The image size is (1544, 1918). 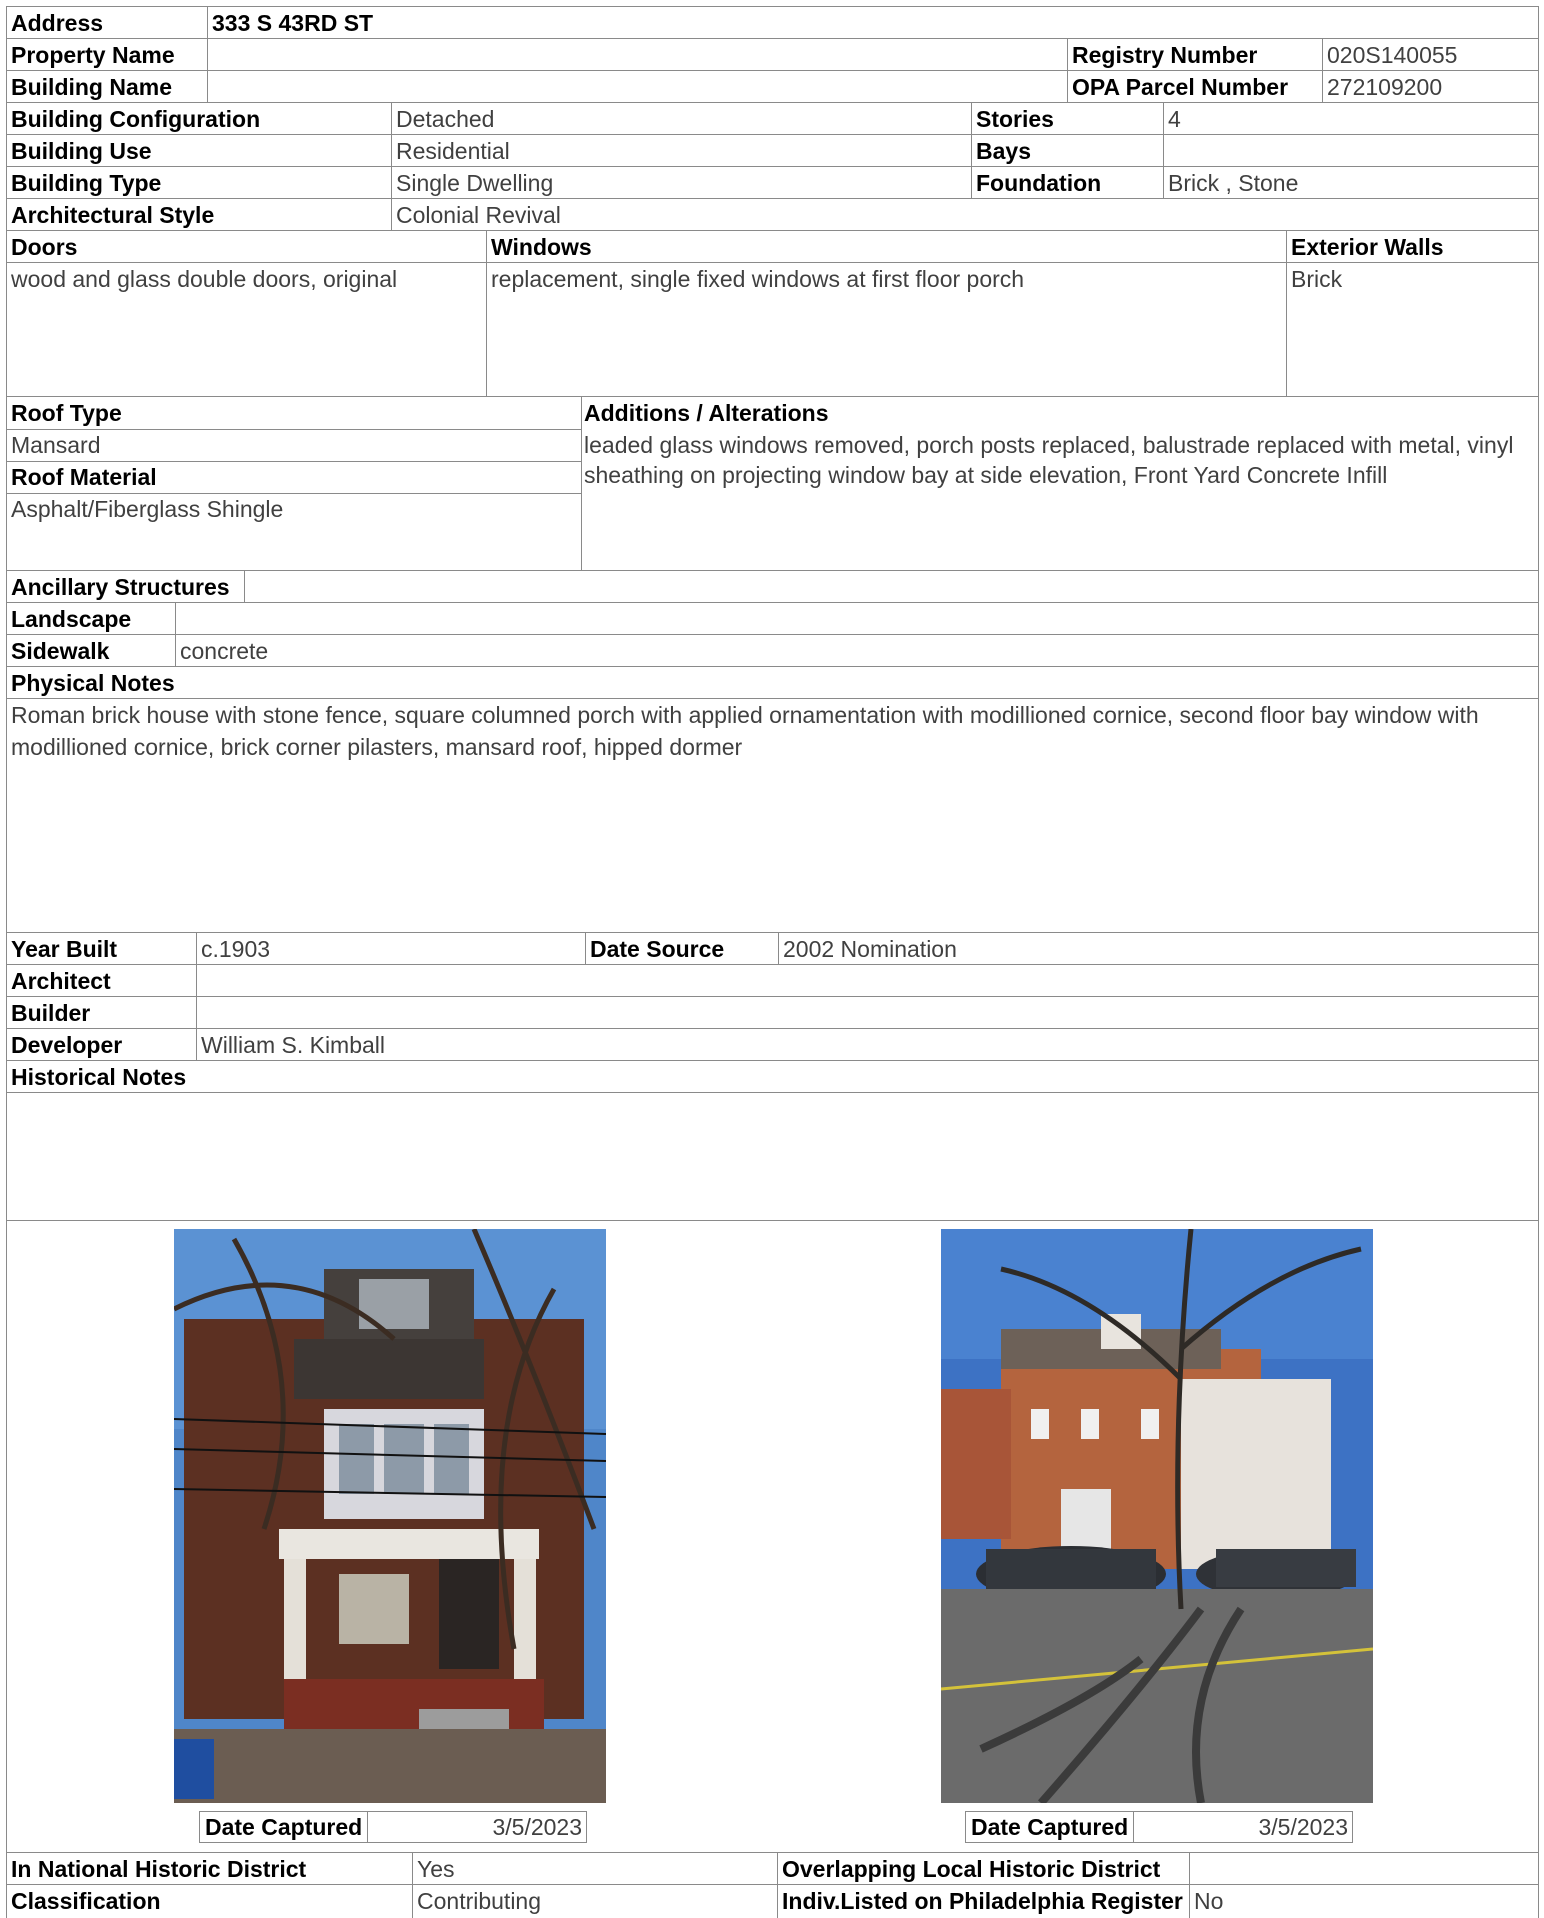 I want to click on address-value: 333 S 43RD ST, so click(x=872, y=22).